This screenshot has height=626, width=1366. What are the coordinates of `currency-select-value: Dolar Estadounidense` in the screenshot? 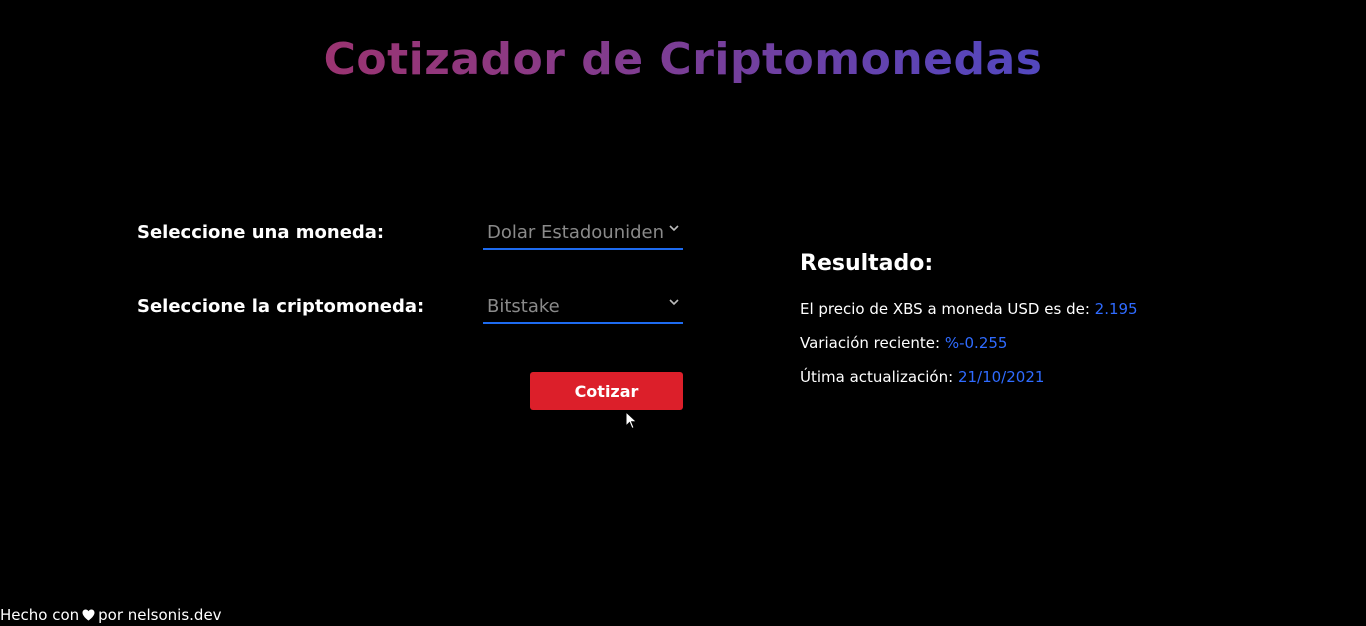 It's located at (575, 232).